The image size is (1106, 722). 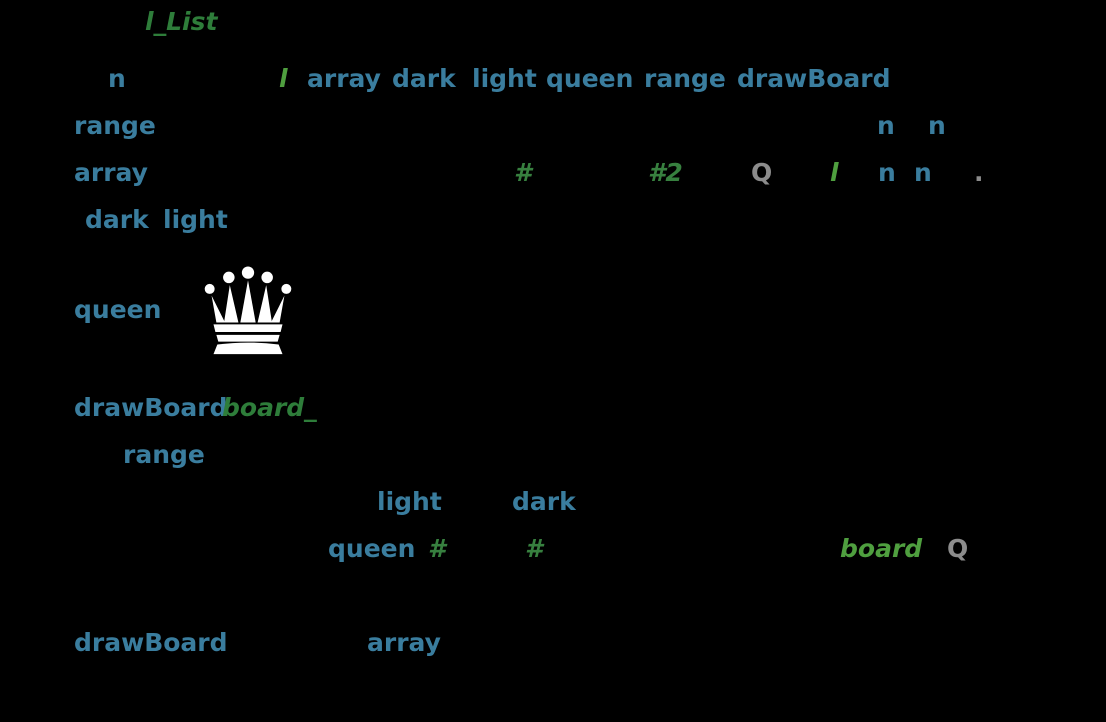 What do you see at coordinates (181, 21) in the screenshot?
I see `pattern-l-list: l_List` at bounding box center [181, 21].